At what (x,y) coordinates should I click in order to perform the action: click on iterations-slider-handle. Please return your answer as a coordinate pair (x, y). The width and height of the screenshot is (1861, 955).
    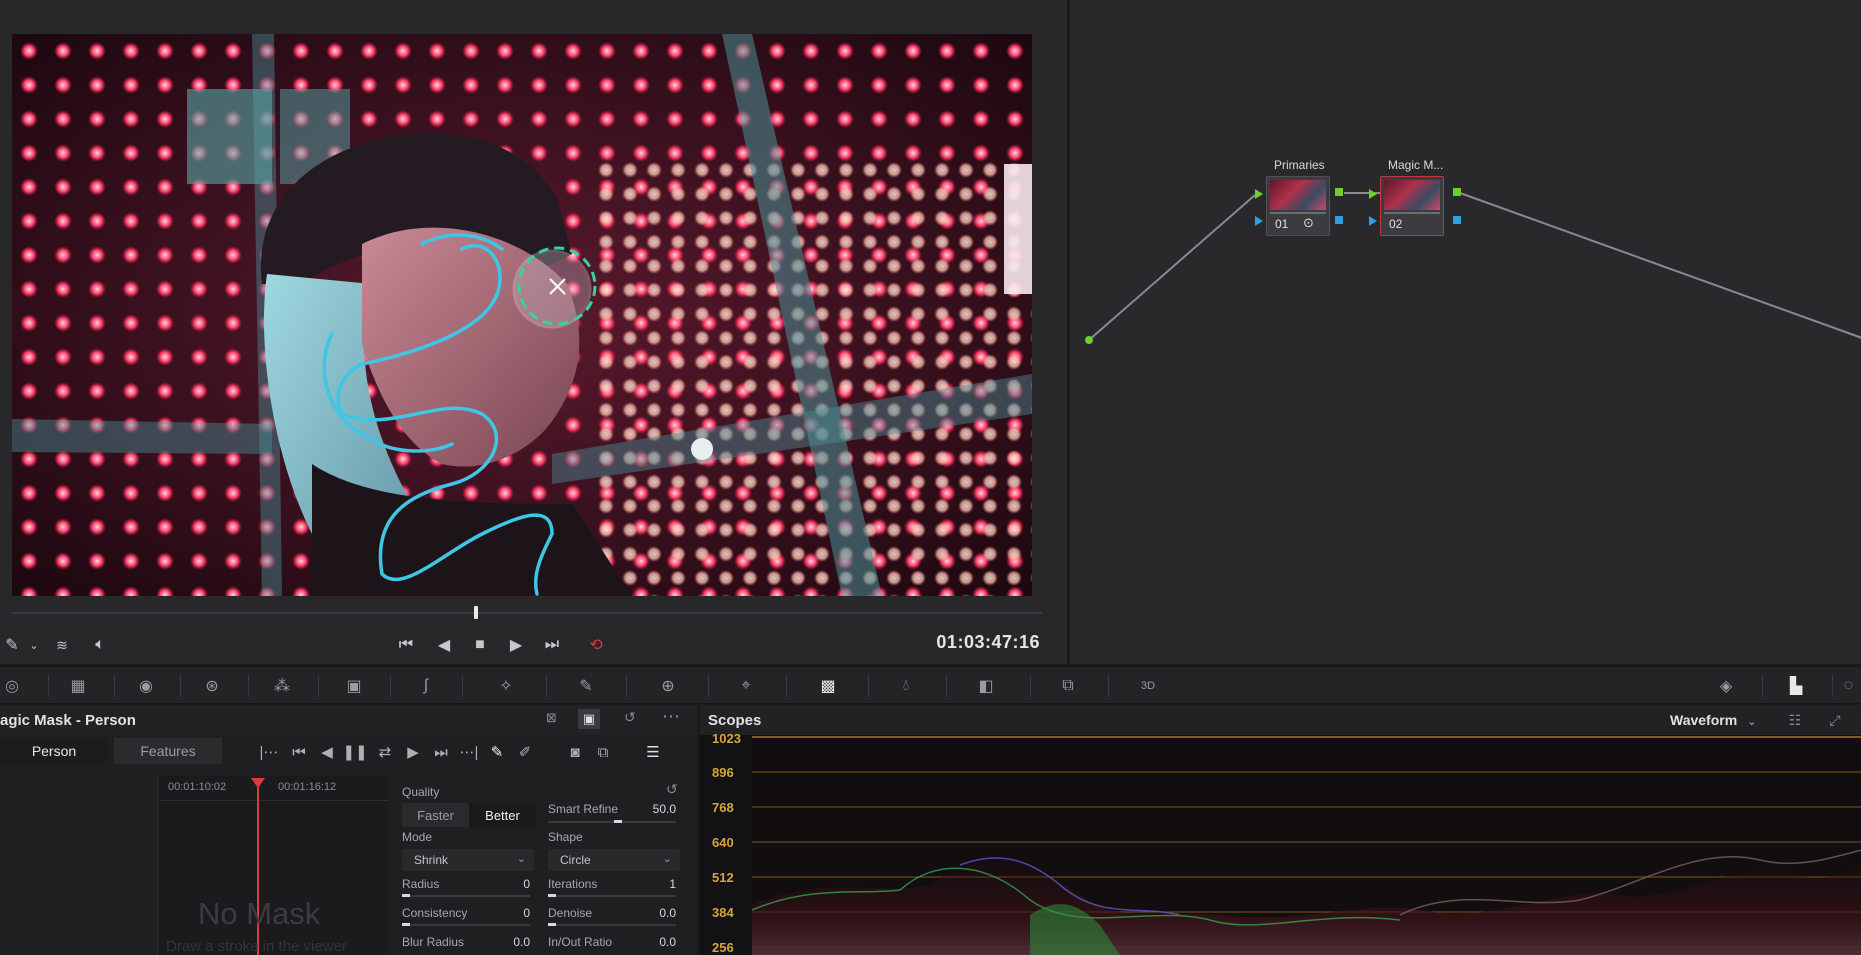
    Looking at the image, I should click on (552, 895).